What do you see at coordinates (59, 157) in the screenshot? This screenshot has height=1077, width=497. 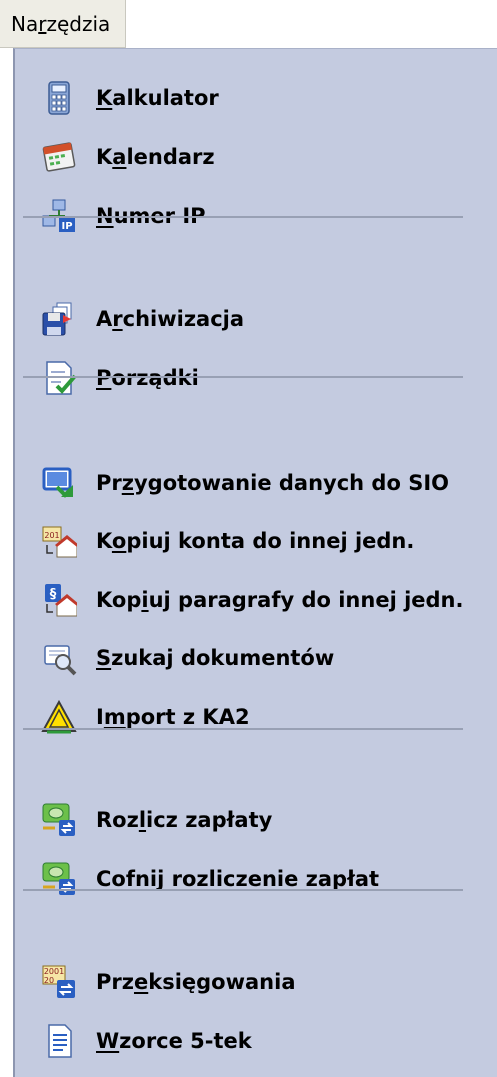 I see `calendar-icon` at bounding box center [59, 157].